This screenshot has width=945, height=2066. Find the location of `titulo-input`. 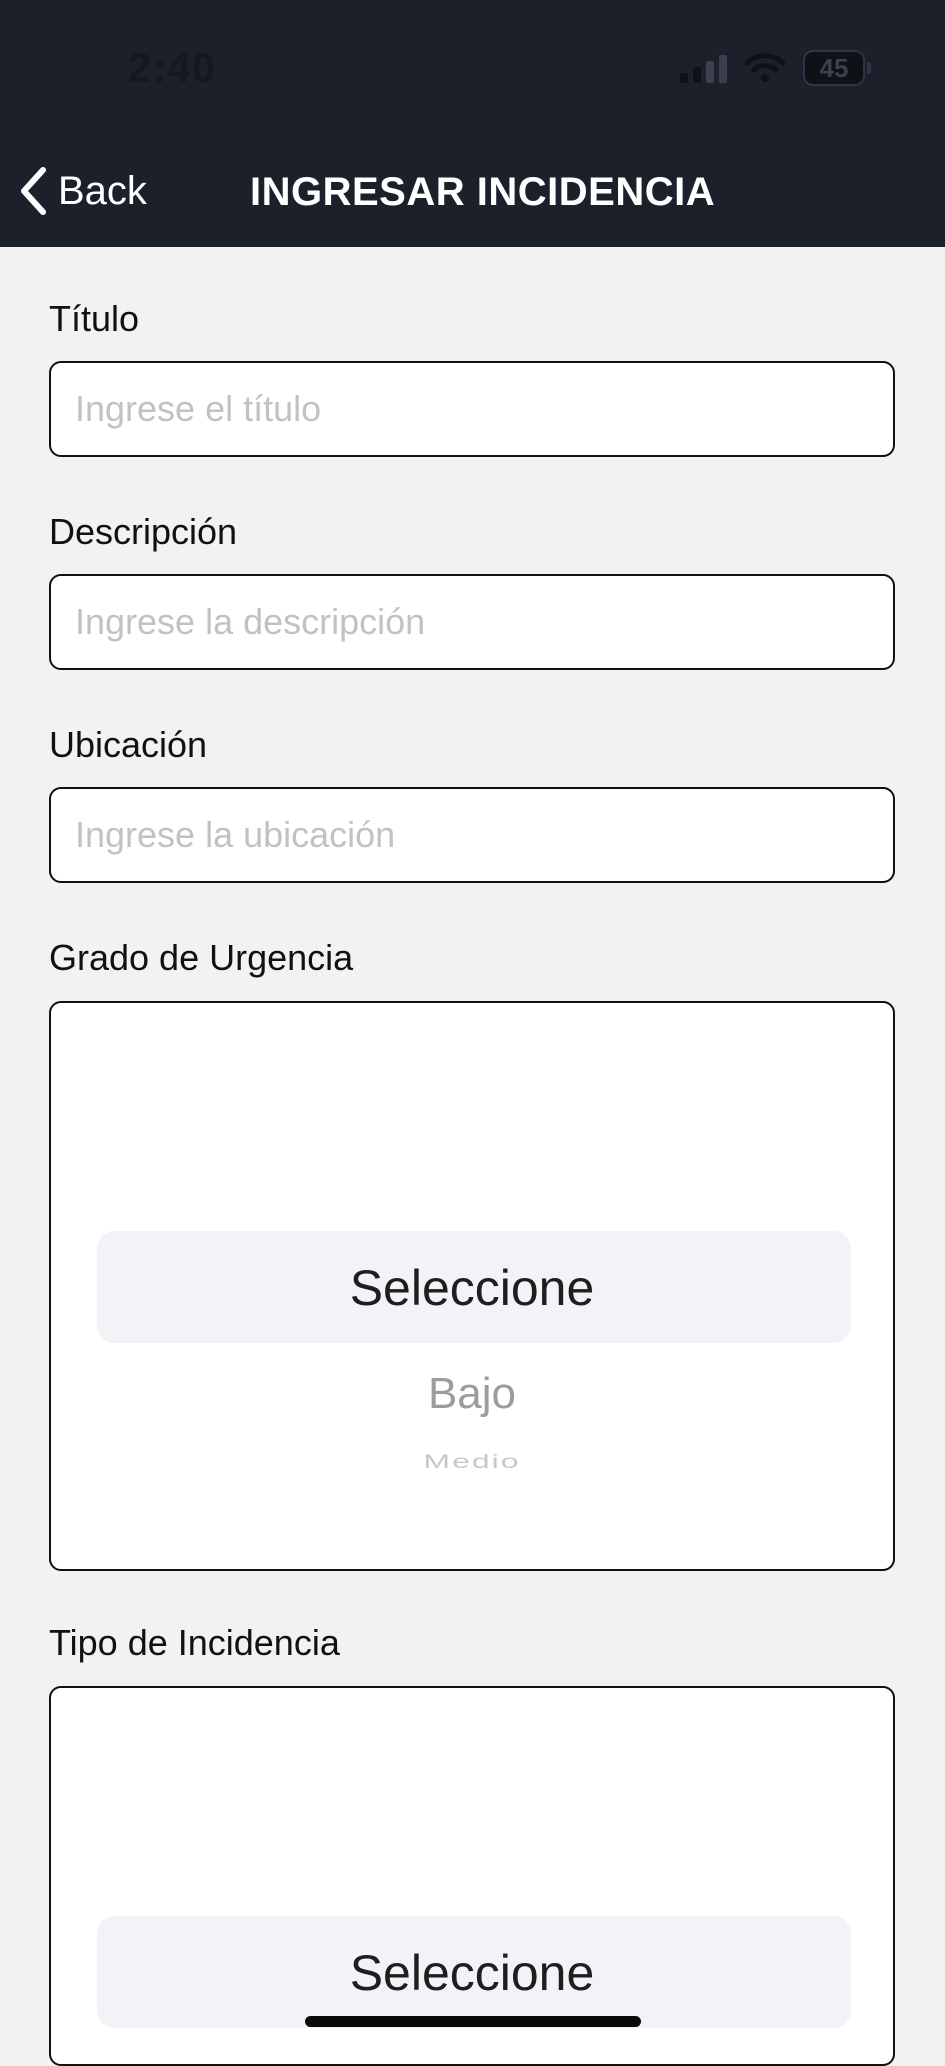

titulo-input is located at coordinates (472, 409).